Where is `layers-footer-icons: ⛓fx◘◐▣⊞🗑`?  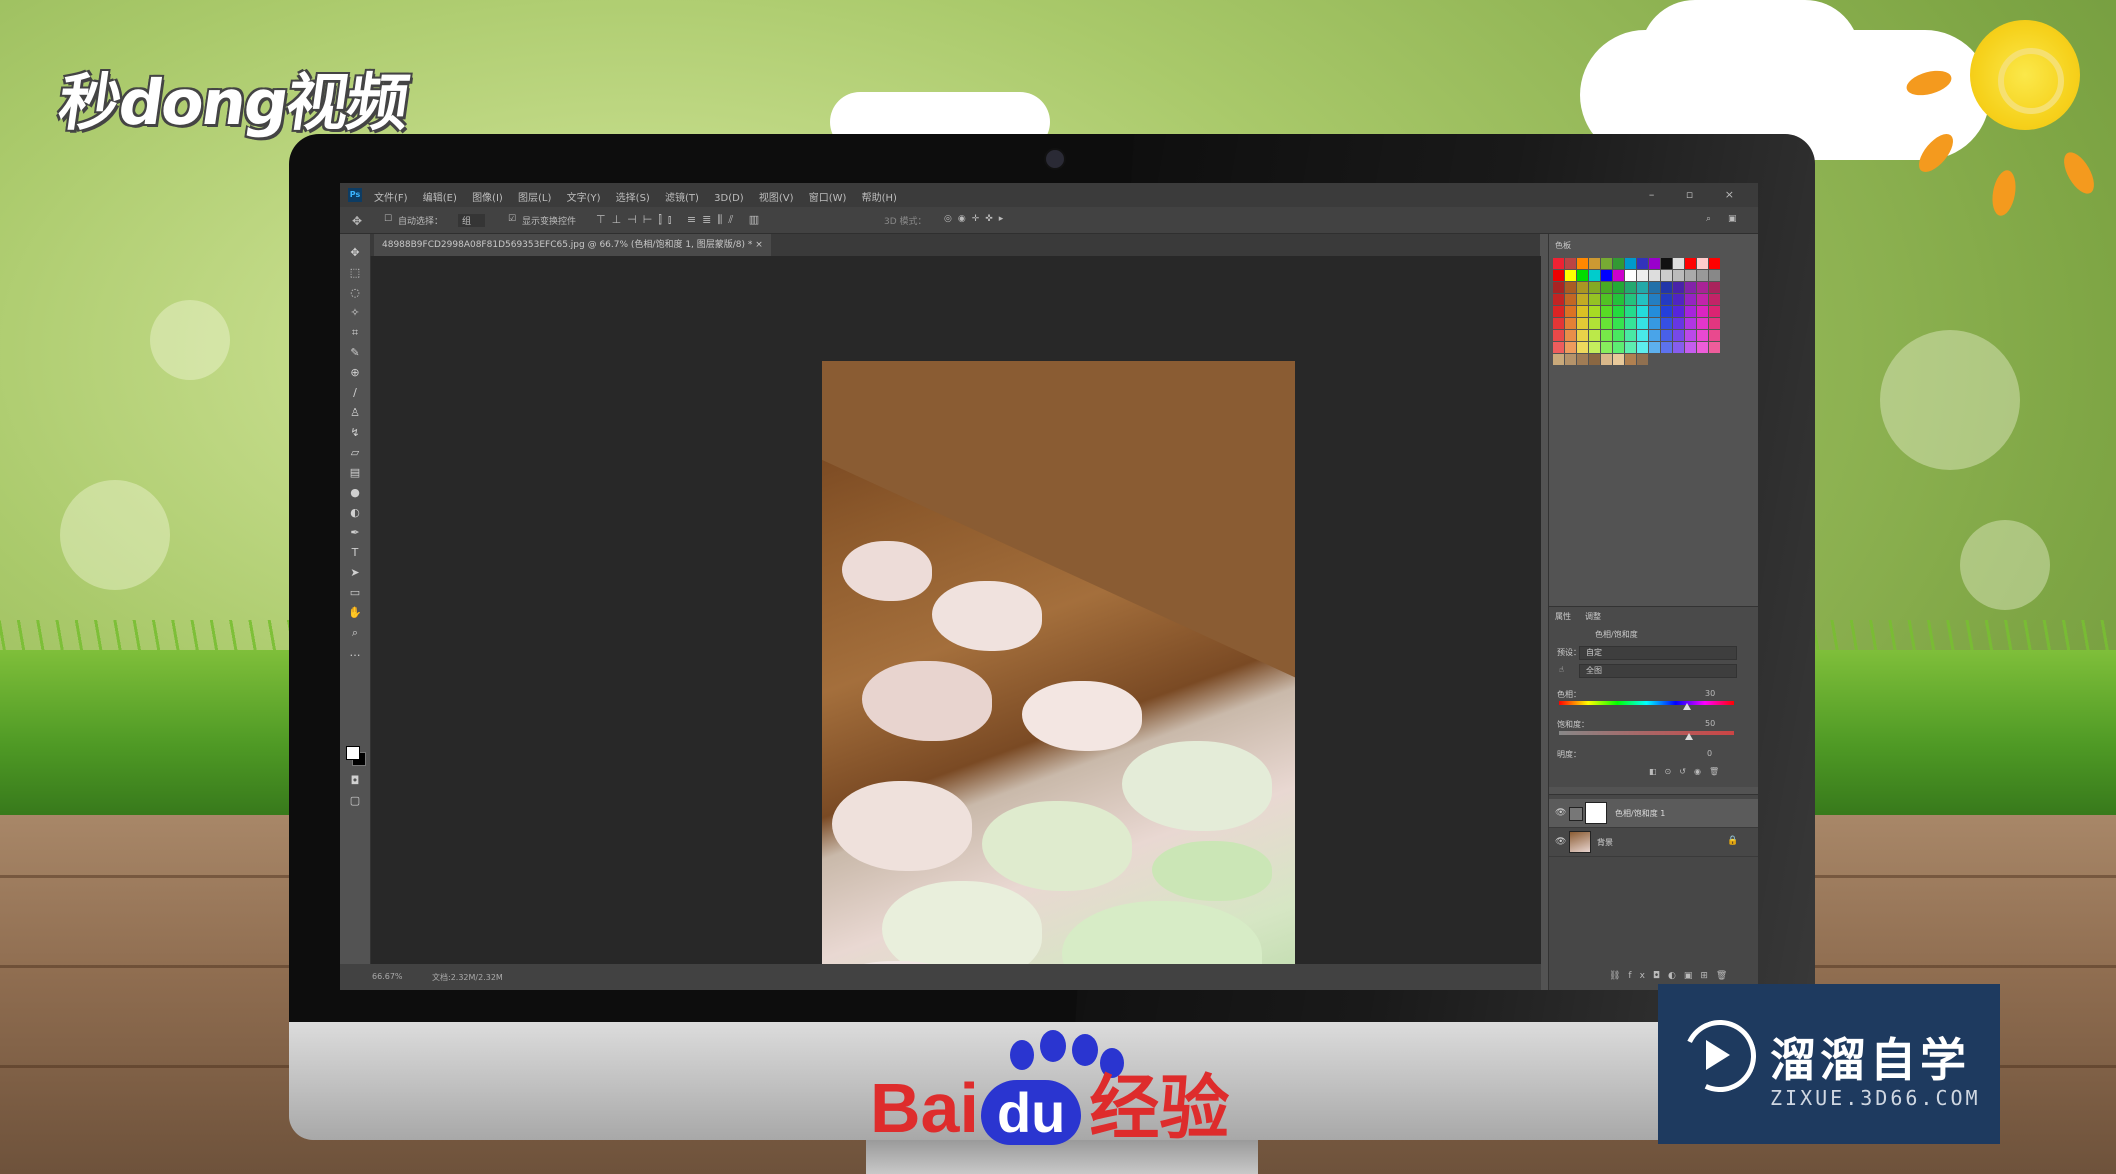 layers-footer-icons: ⛓fx◘◐▣⊞🗑 is located at coordinates (1672, 976).